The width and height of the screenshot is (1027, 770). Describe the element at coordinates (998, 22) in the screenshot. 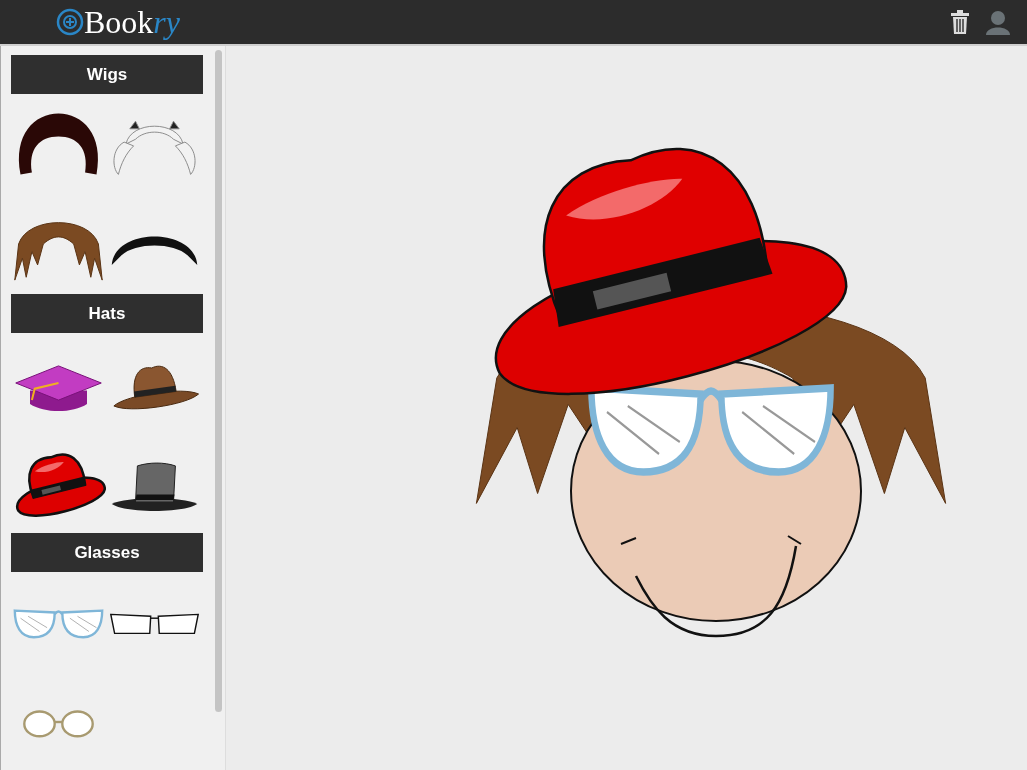

I see `user-icon` at that location.